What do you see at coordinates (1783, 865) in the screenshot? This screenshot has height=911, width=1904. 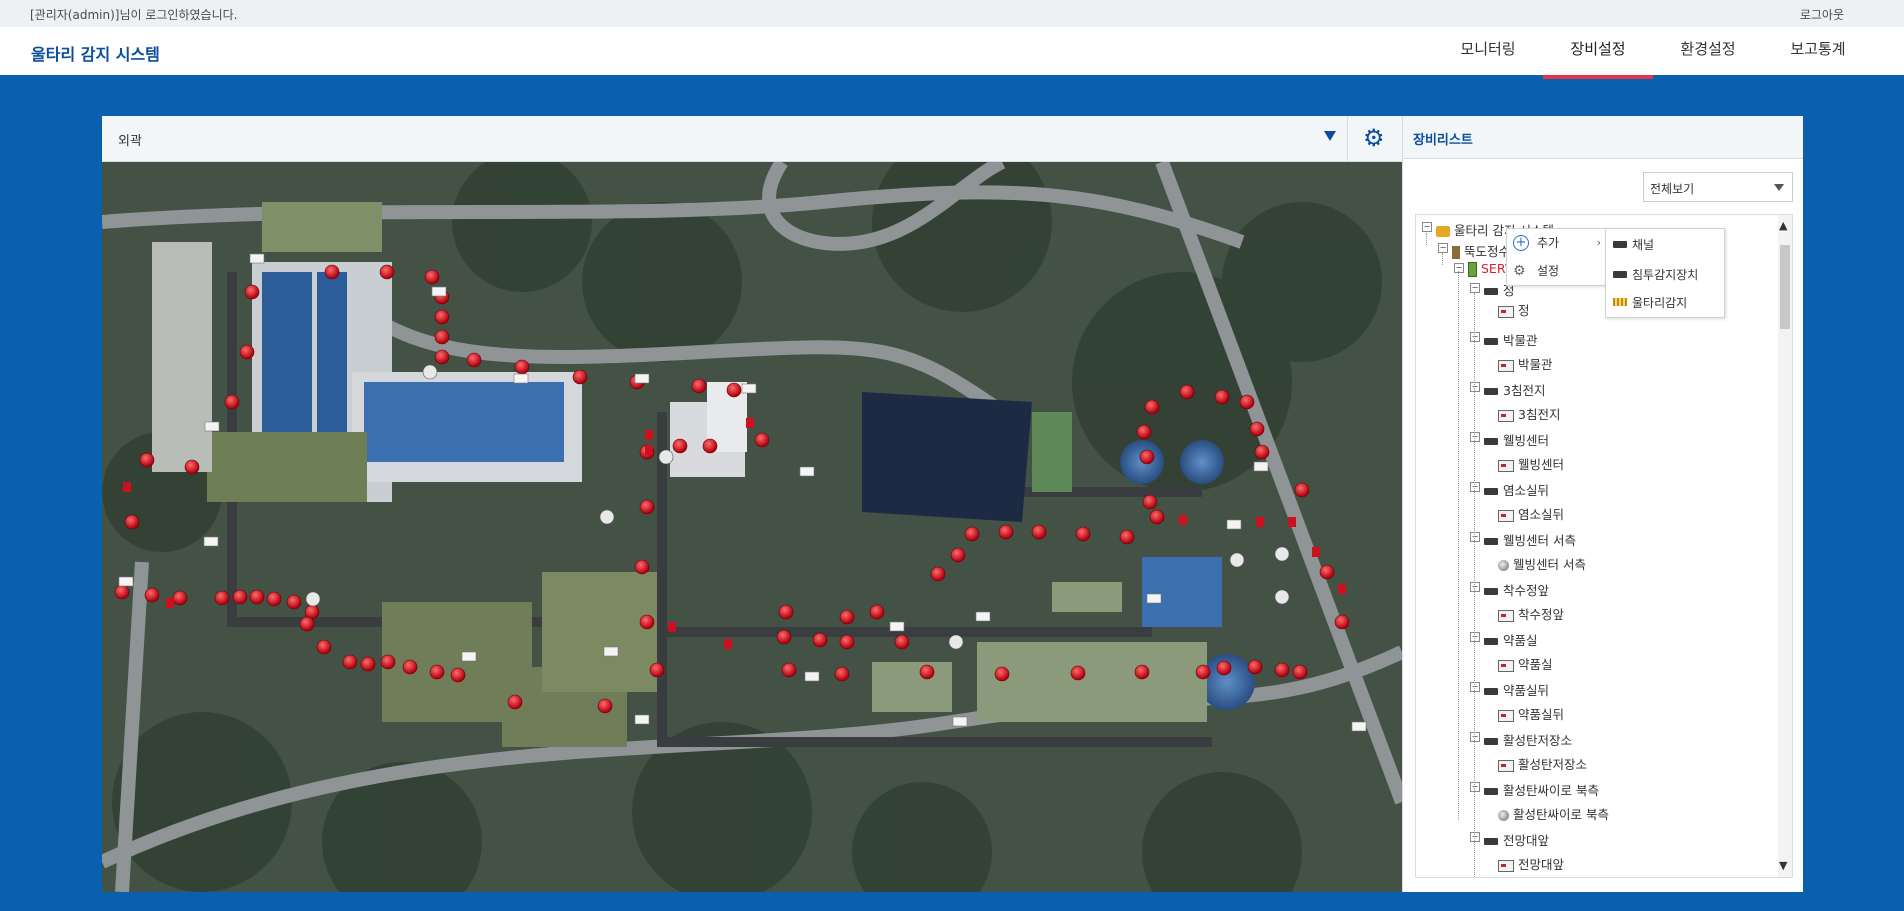 I see `scroll-down-icon: ▼` at bounding box center [1783, 865].